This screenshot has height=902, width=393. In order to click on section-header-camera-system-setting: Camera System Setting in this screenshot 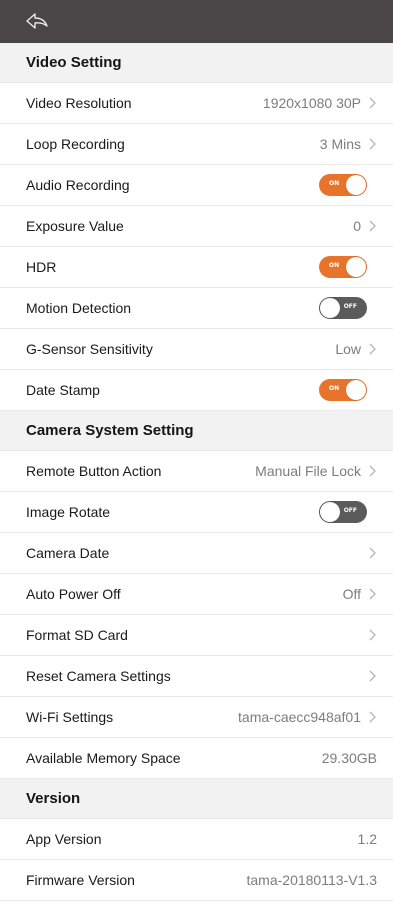, I will do `click(196, 431)`.